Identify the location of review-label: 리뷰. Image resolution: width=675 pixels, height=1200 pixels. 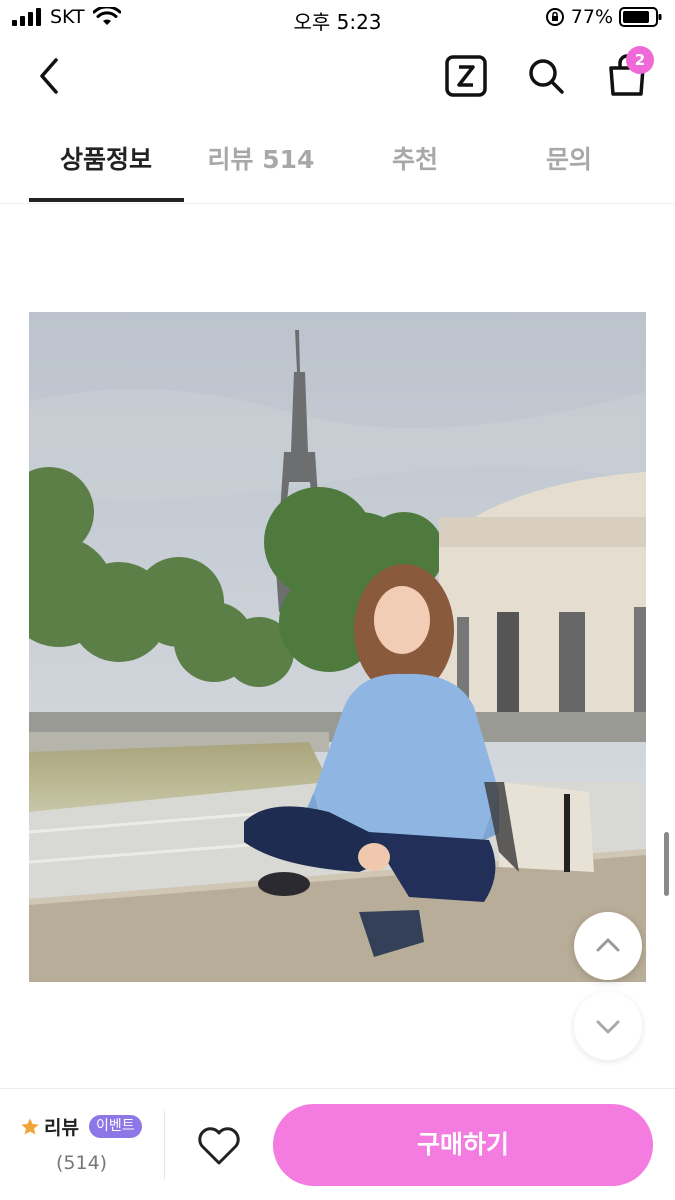
(61, 1128).